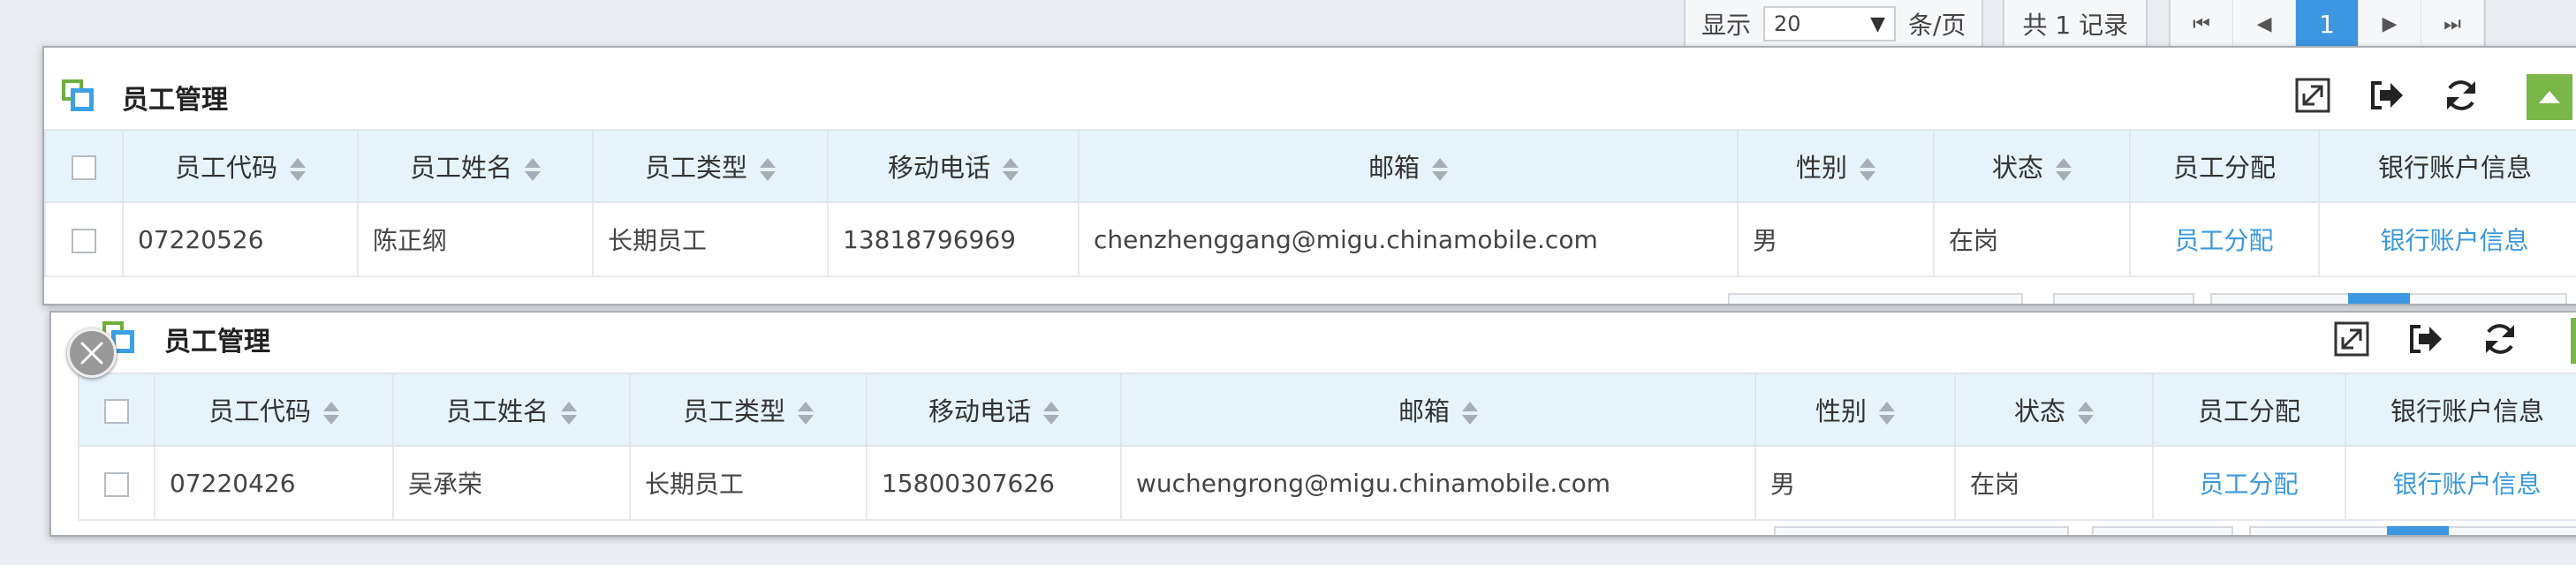 Image resolution: width=2576 pixels, height=565 pixels. Describe the element at coordinates (1438, 483) in the screenshot. I see `cell-email: wuchengrong@migu.chinamobile.com` at that location.